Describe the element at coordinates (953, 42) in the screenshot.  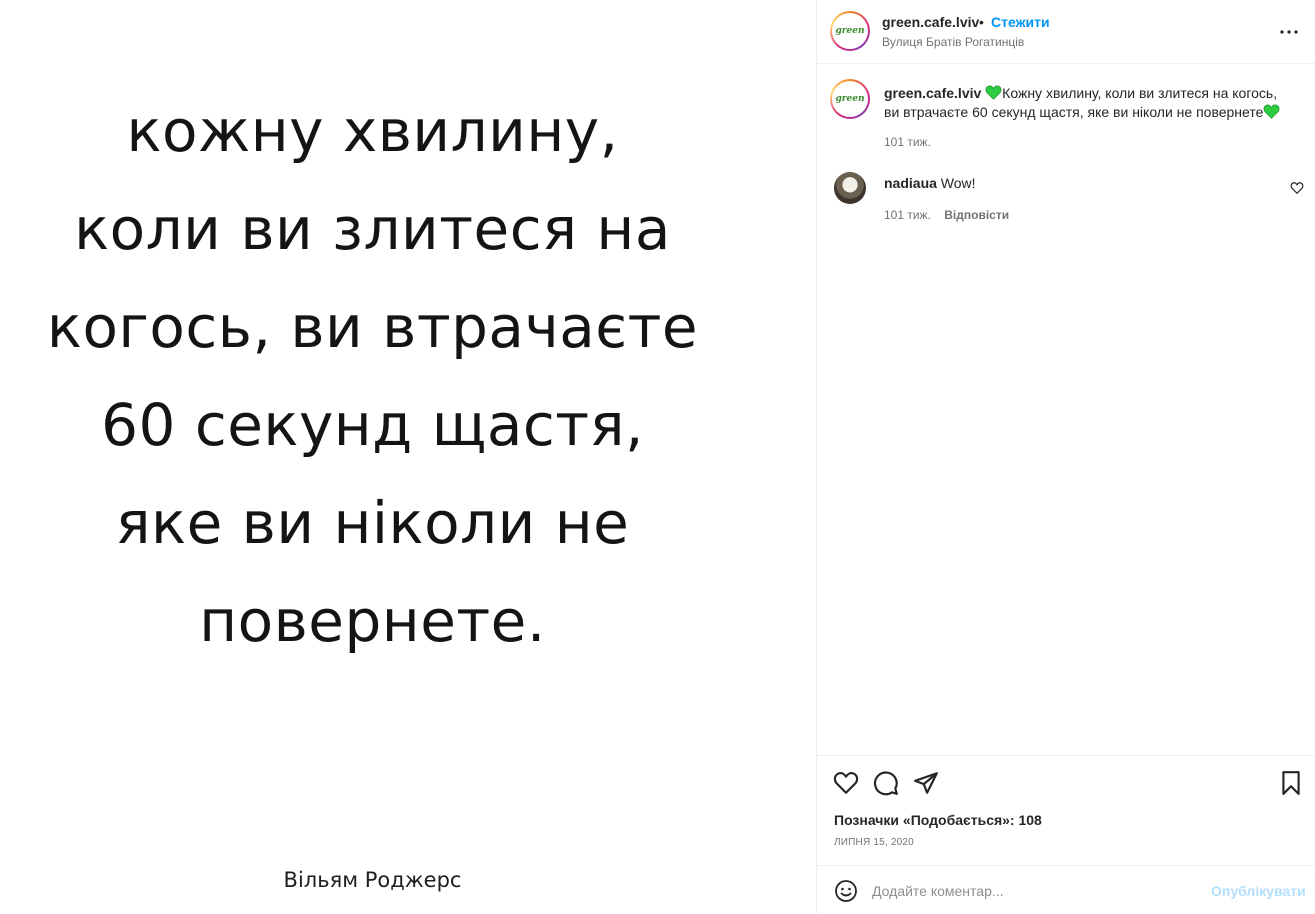
I see `location-link: Вулиця Братів Рогатинців` at that location.